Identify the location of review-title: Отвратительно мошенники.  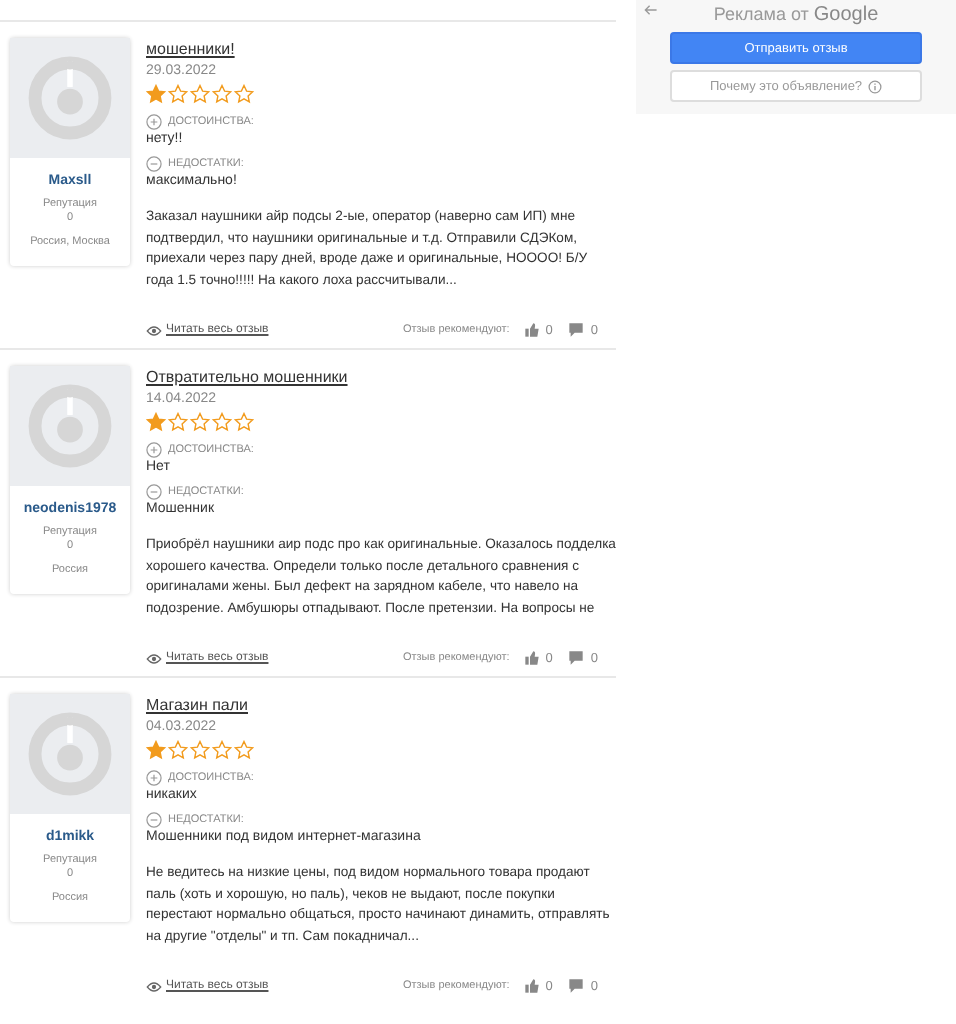
(381, 377).